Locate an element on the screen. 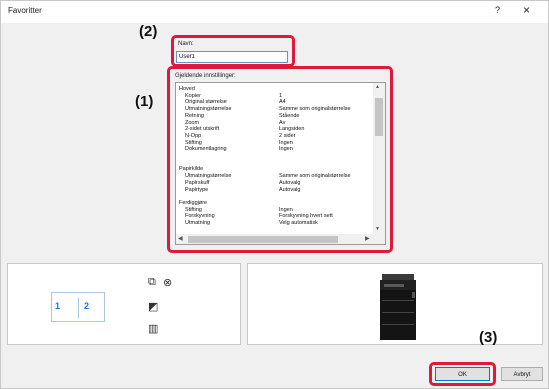 The height and width of the screenshot is (389, 549). setting-value: Autovalg is located at coordinates (290, 189).